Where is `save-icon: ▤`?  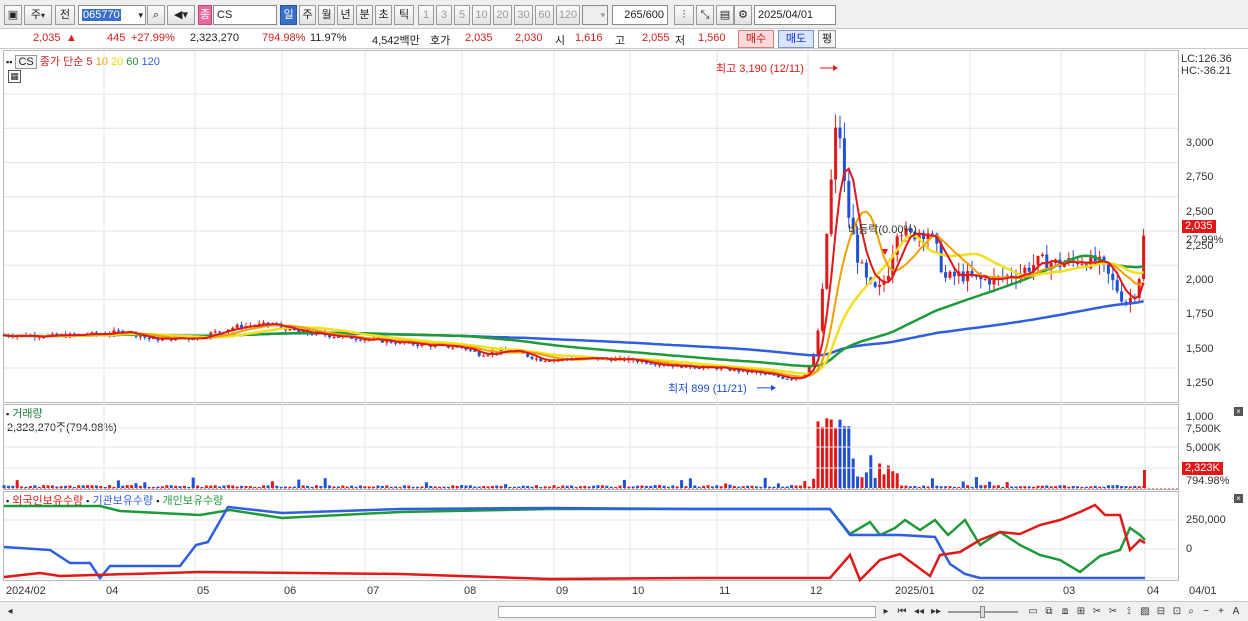
save-icon: ▤ is located at coordinates (725, 15).